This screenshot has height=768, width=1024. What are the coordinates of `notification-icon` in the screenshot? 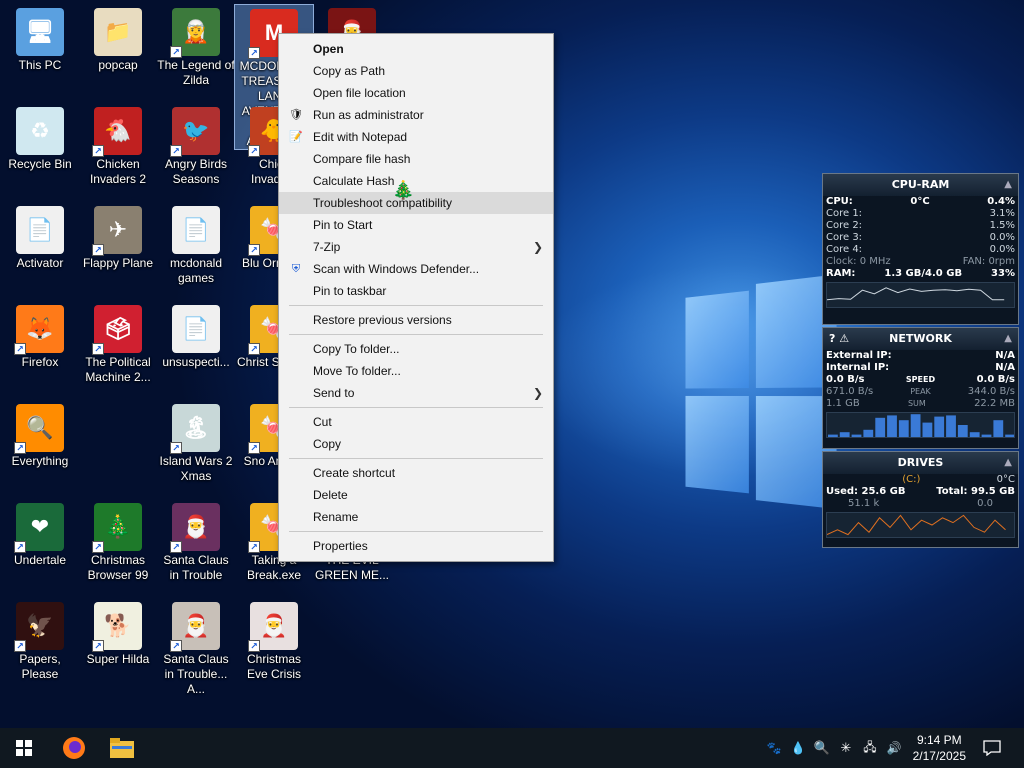 It's located at (992, 748).